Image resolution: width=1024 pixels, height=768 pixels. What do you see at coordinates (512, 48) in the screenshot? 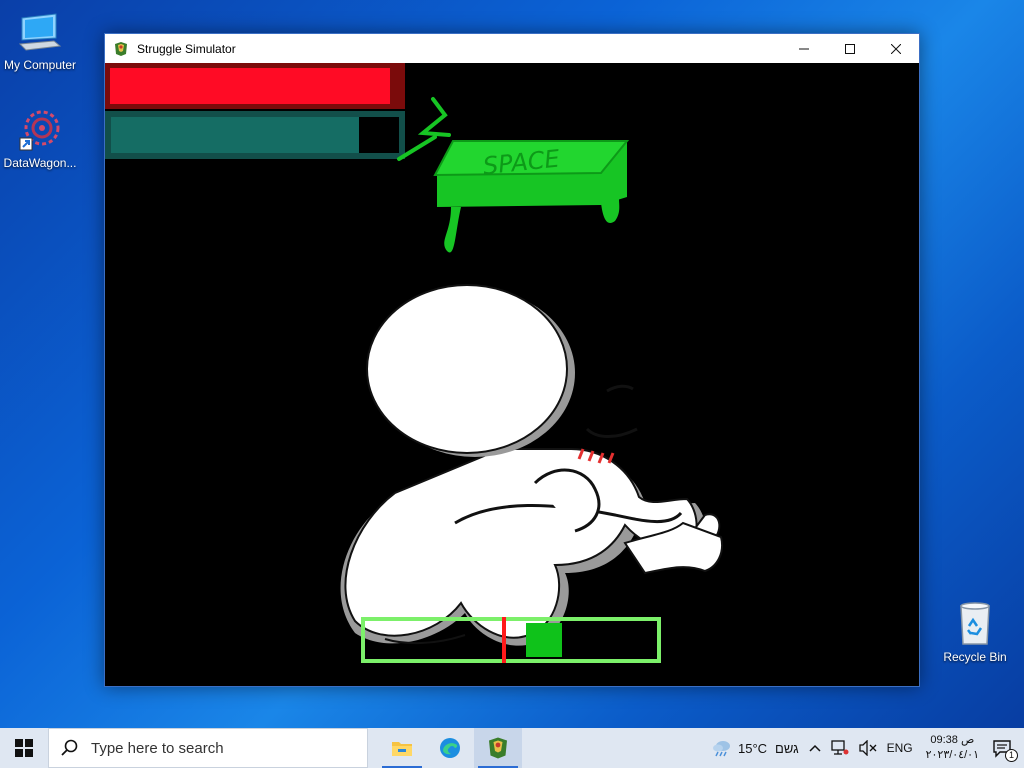
I see `title-bar: Struggle Simulator` at bounding box center [512, 48].